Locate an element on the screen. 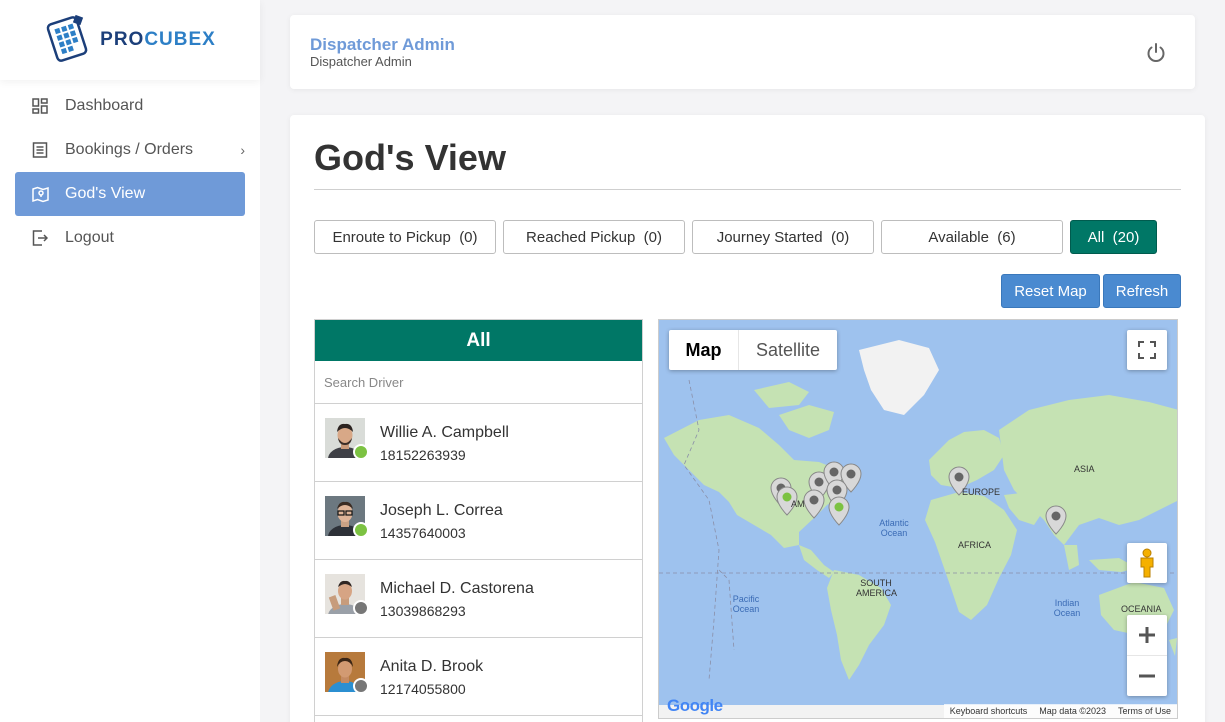  map-label-oceania: OCEANIA is located at coordinates (1141, 609).